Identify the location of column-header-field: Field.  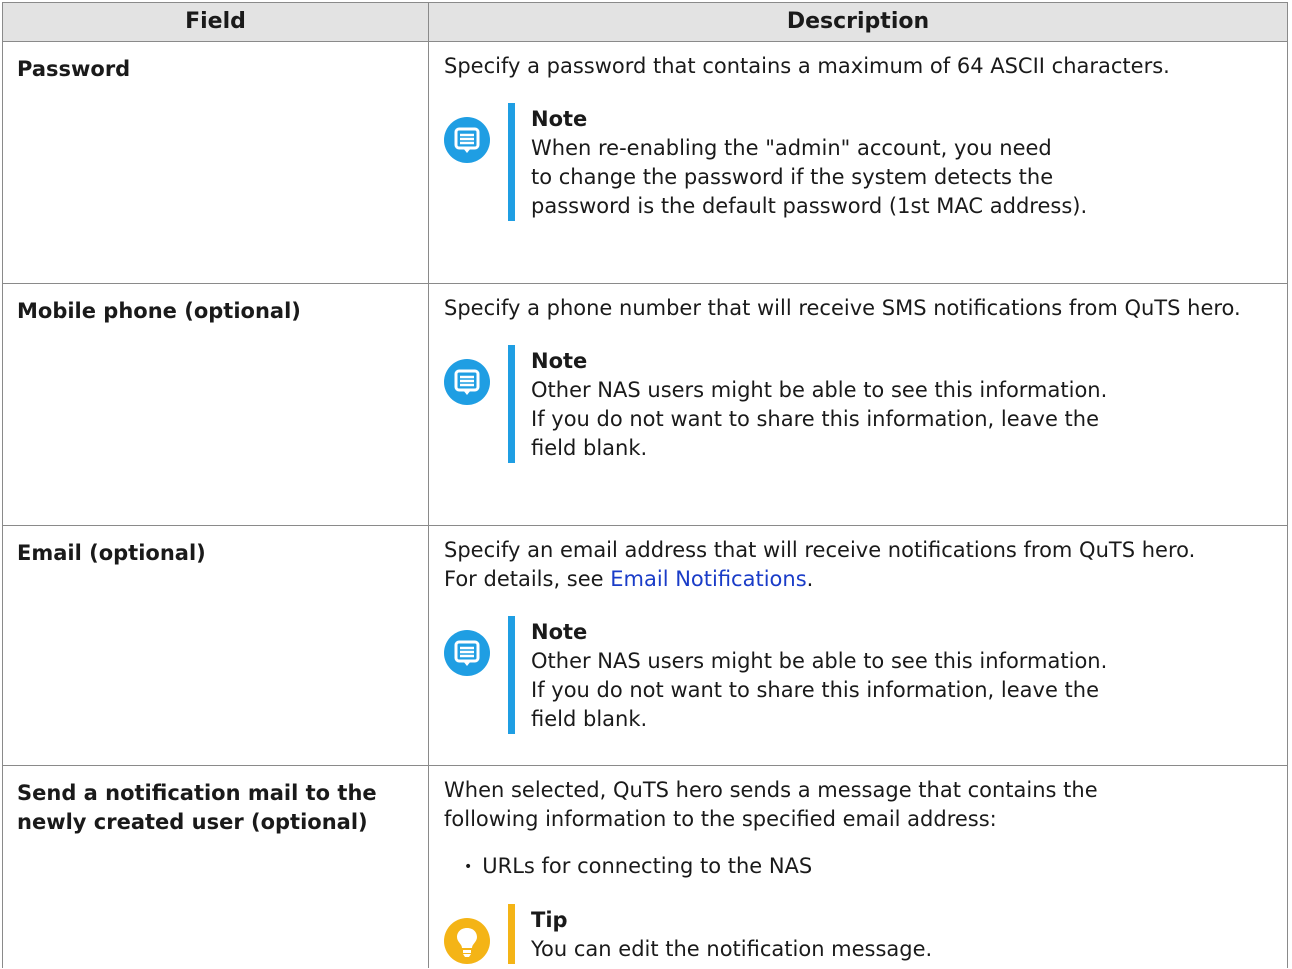
(215, 22).